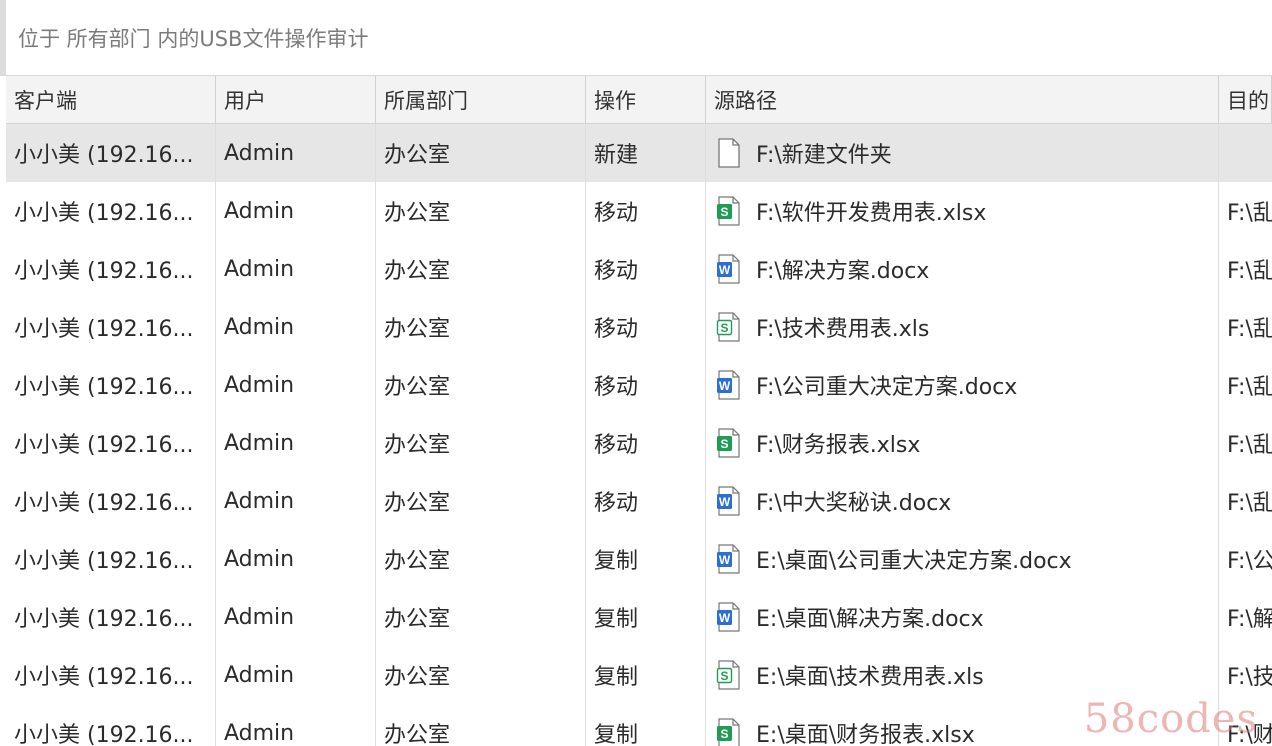  Describe the element at coordinates (646, 99) in the screenshot. I see `column-header-operation: 操作` at that location.